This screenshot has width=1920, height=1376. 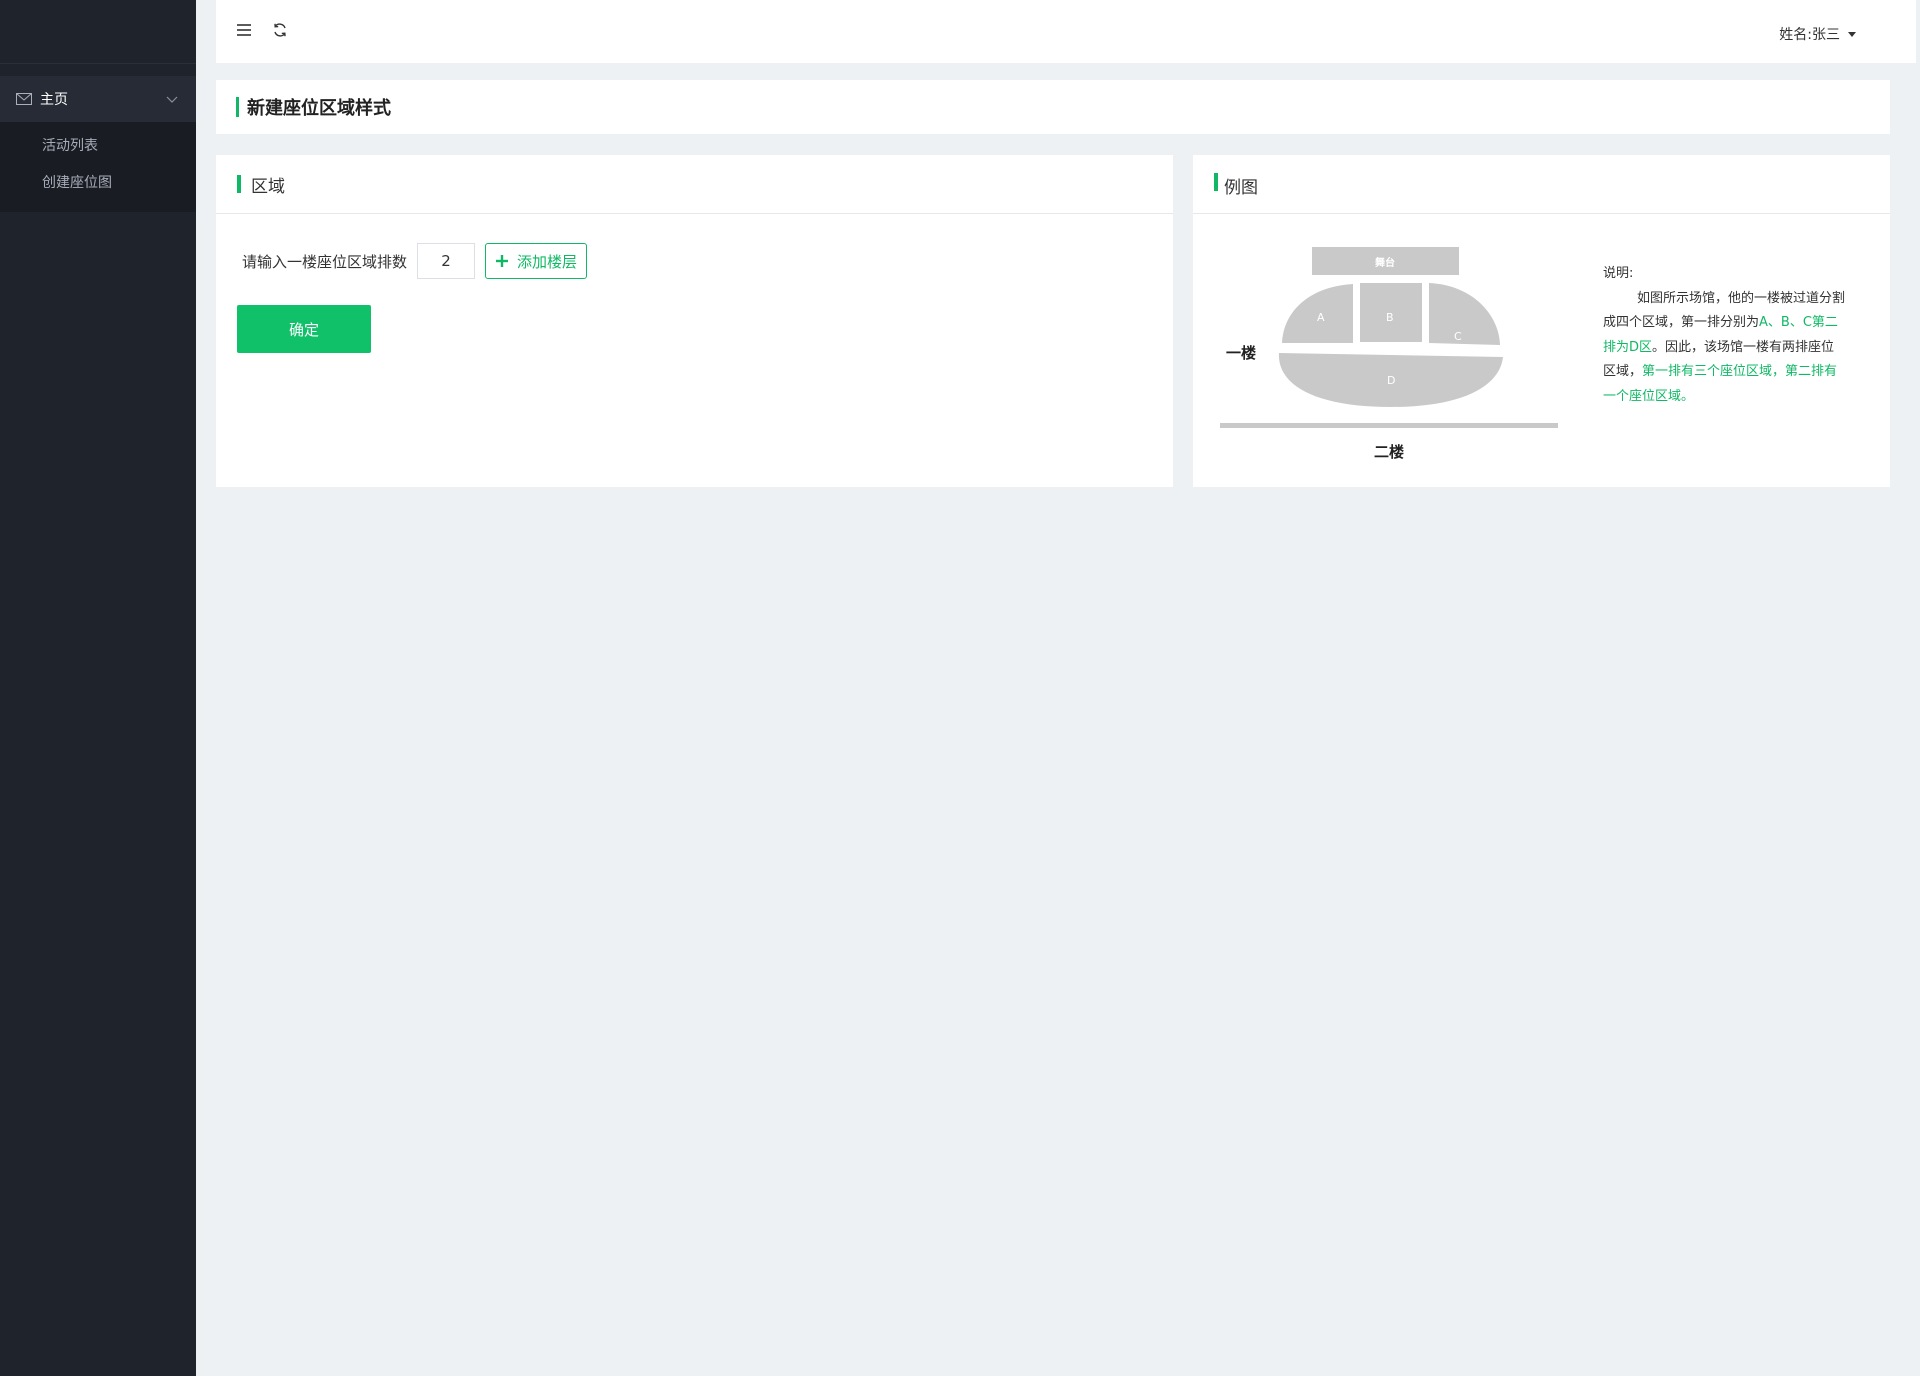 I want to click on floor1-label: 一楼, so click(x=1241, y=353).